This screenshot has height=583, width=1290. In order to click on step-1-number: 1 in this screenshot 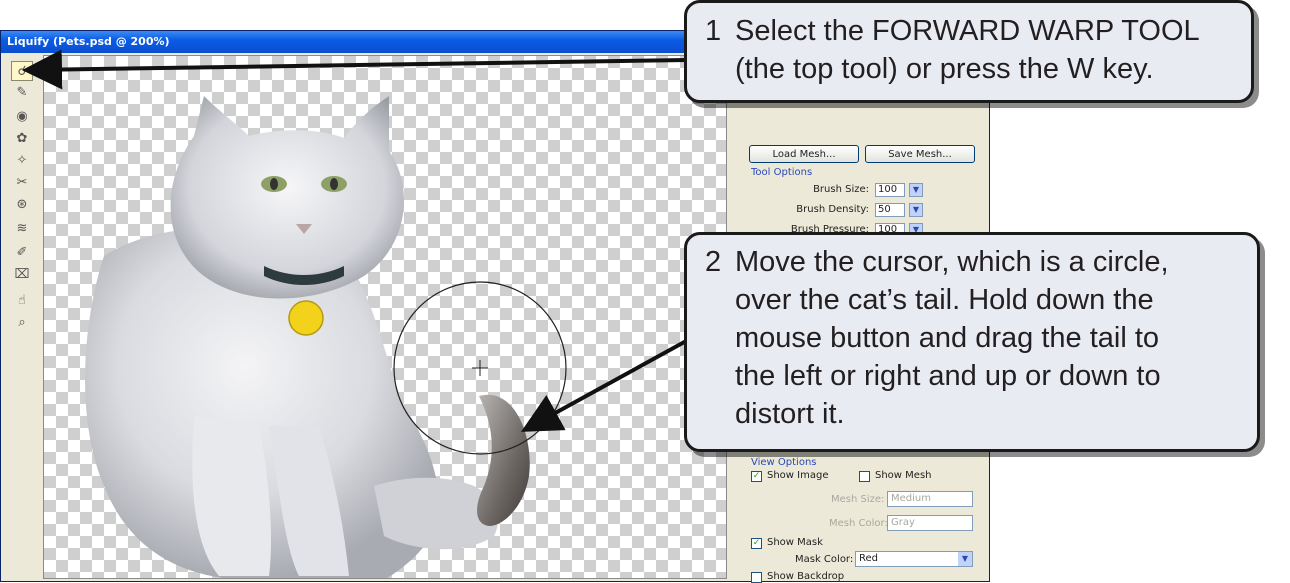, I will do `click(713, 31)`.